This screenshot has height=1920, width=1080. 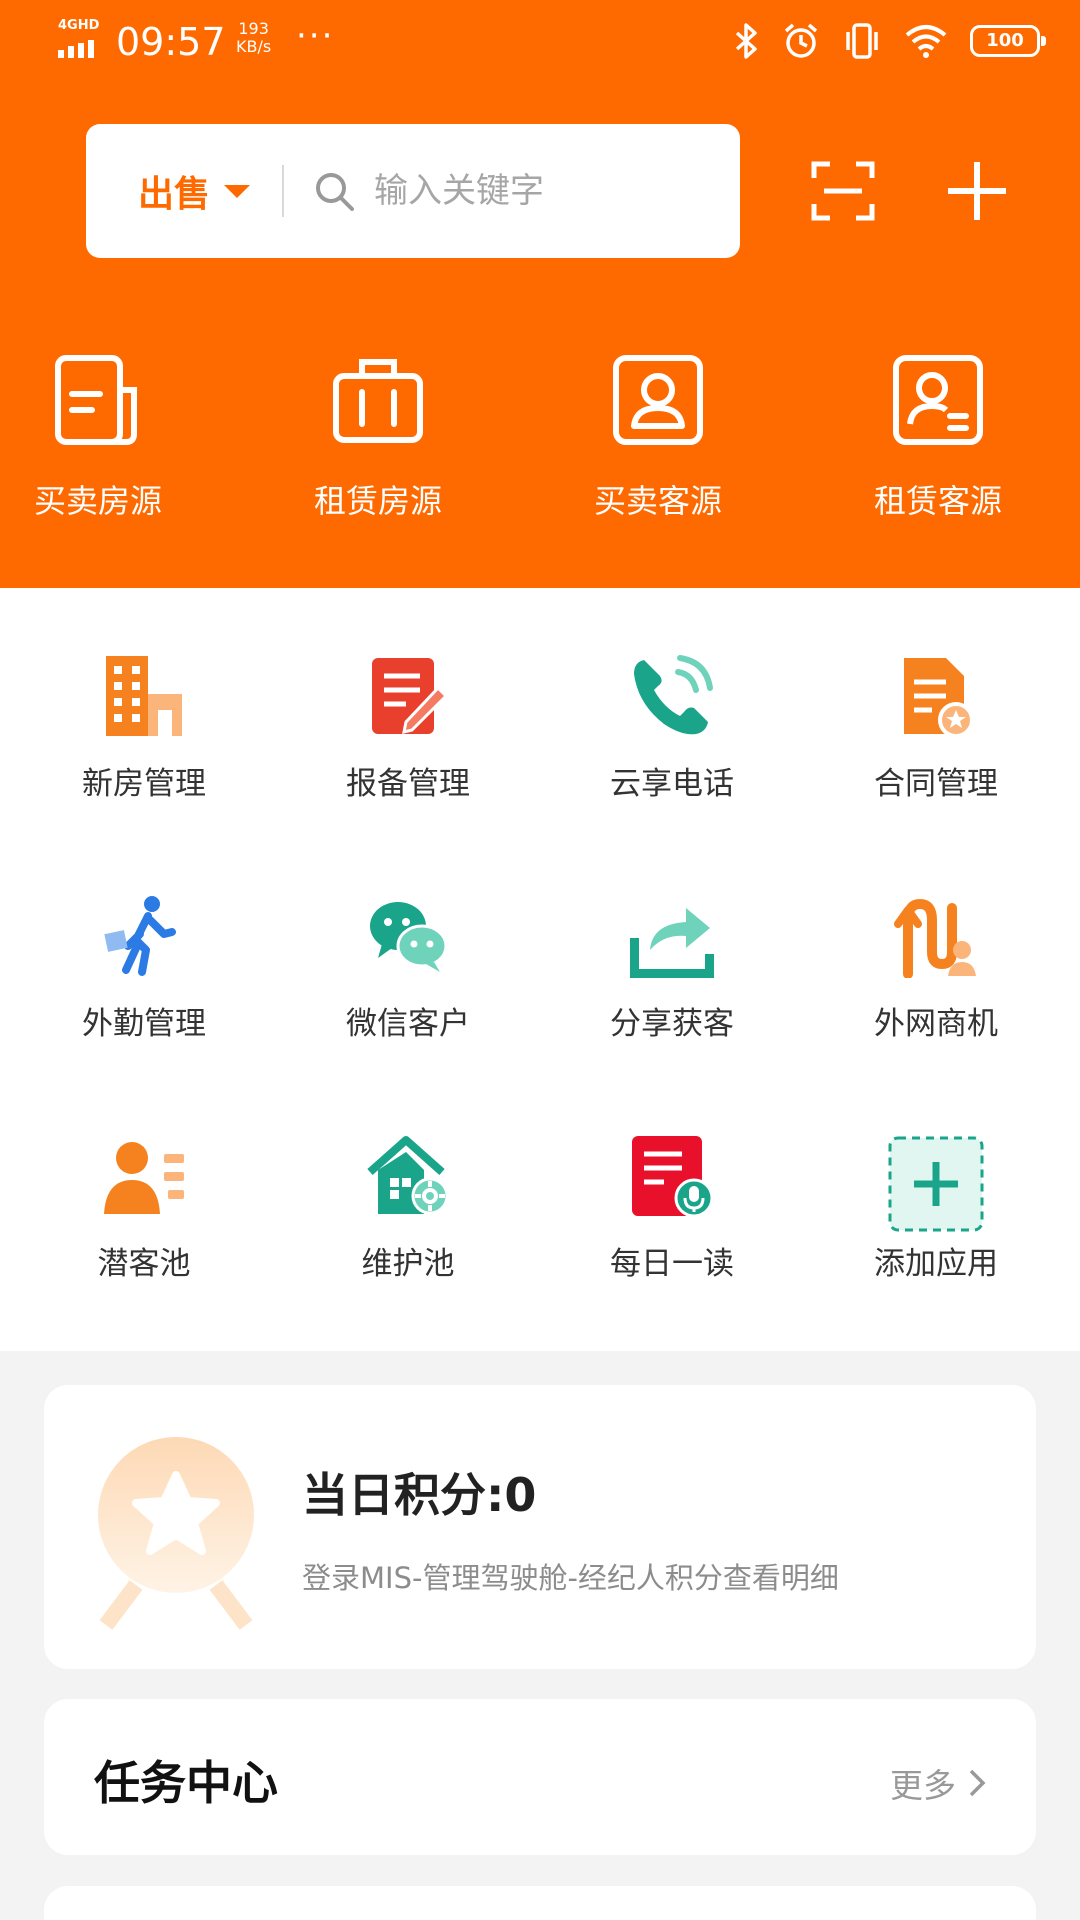 What do you see at coordinates (144, 696) in the screenshot?
I see `building-icon` at bounding box center [144, 696].